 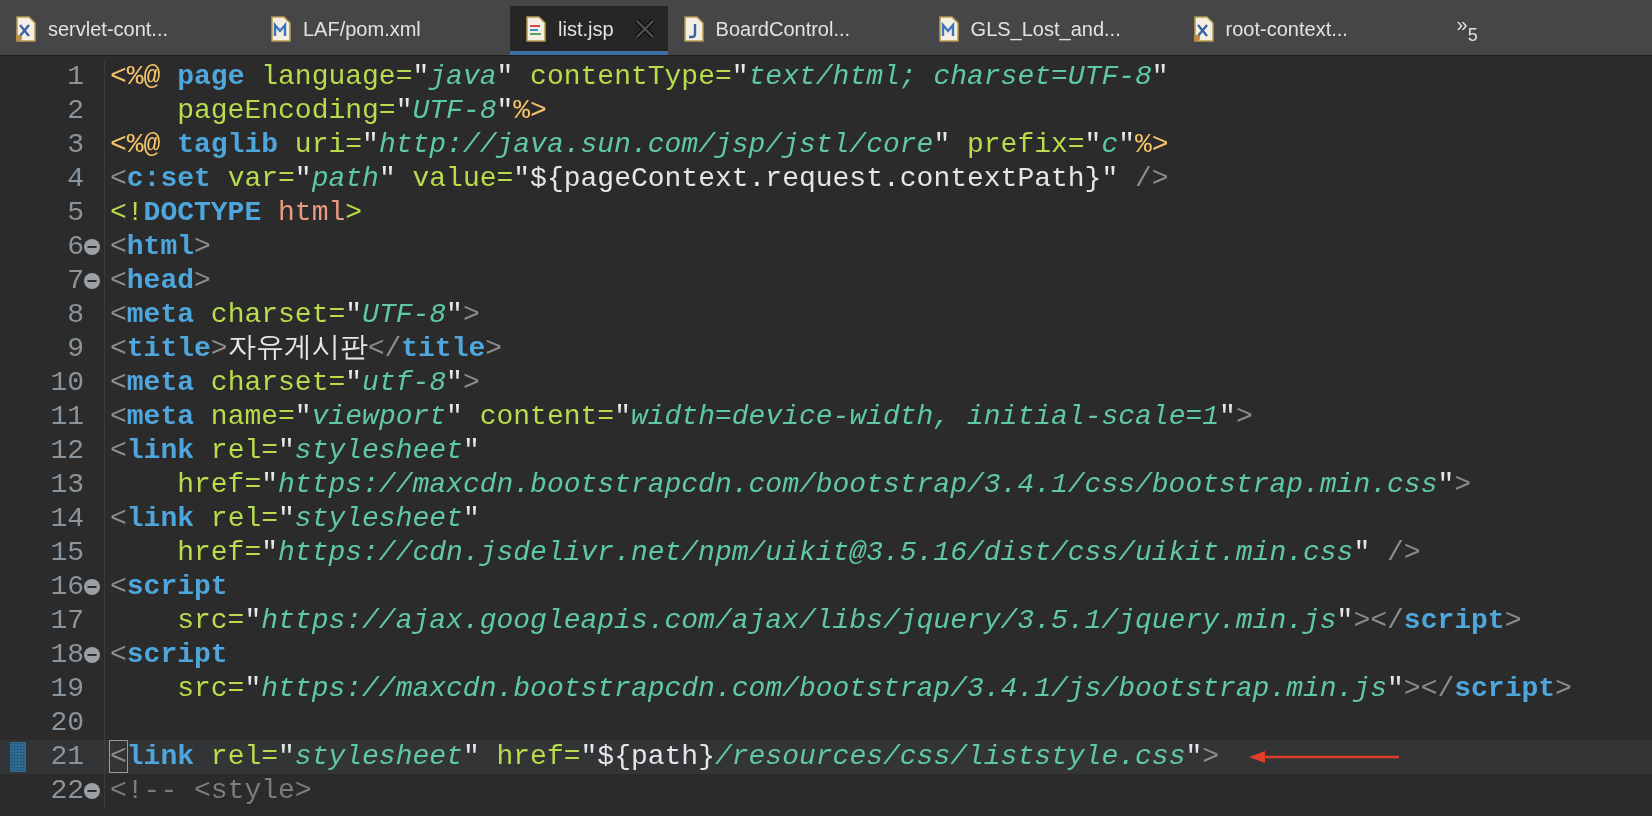 What do you see at coordinates (824, 485) in the screenshot?
I see `code-line: href="https://maxcdn.bootstrapcdn.com/bootstrap/3.4.1/css/bootstrap.min.css">` at bounding box center [824, 485].